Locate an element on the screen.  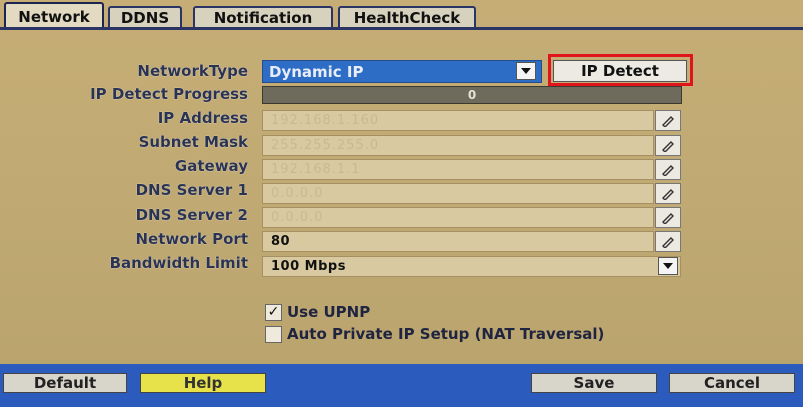
network-port-label: Network Port is located at coordinates (191, 239).